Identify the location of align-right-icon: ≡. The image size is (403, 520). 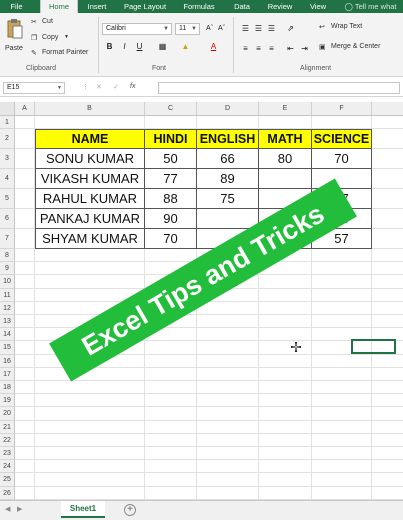
(271, 48).